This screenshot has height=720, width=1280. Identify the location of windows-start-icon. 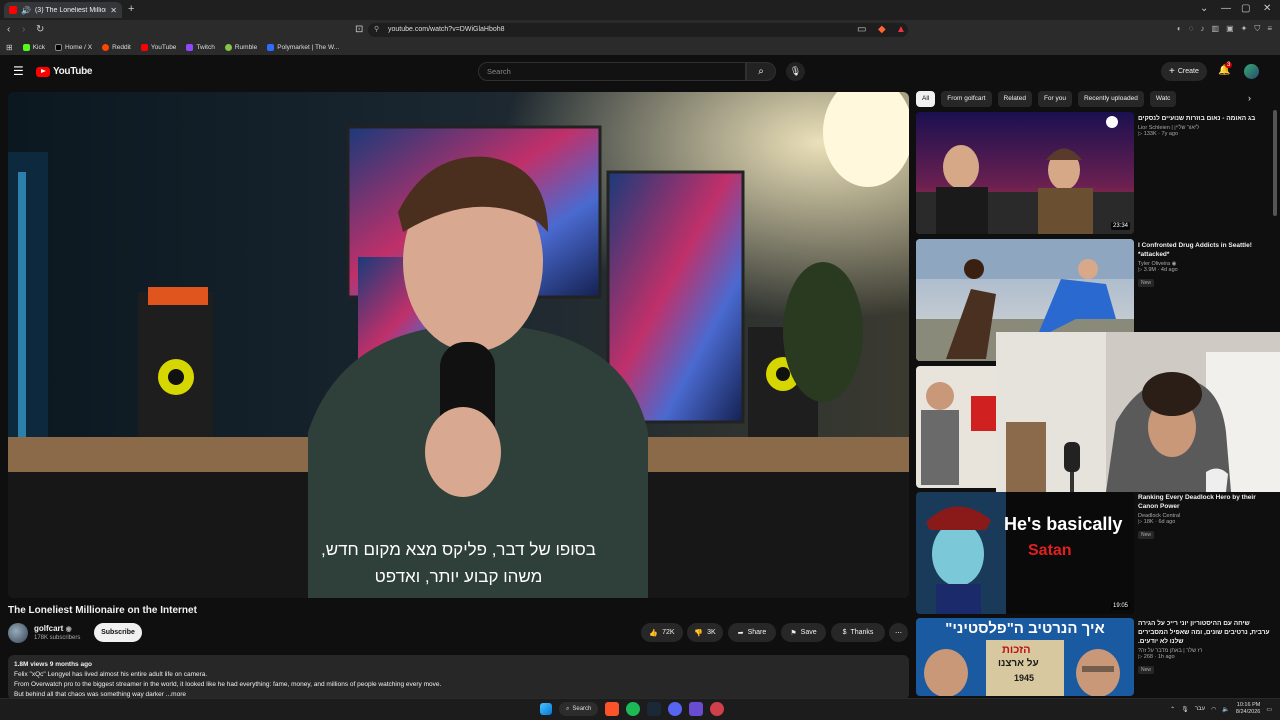
(546, 709).